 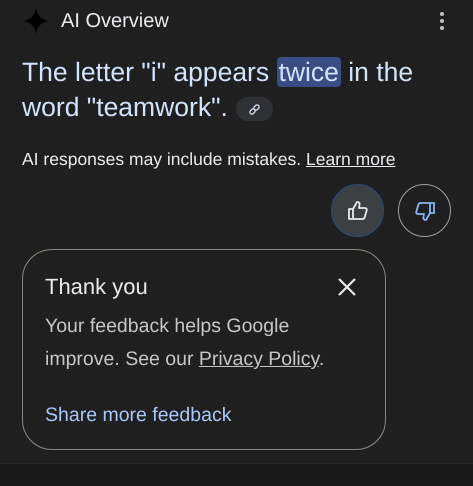 I want to click on link-chip, so click(x=254, y=109).